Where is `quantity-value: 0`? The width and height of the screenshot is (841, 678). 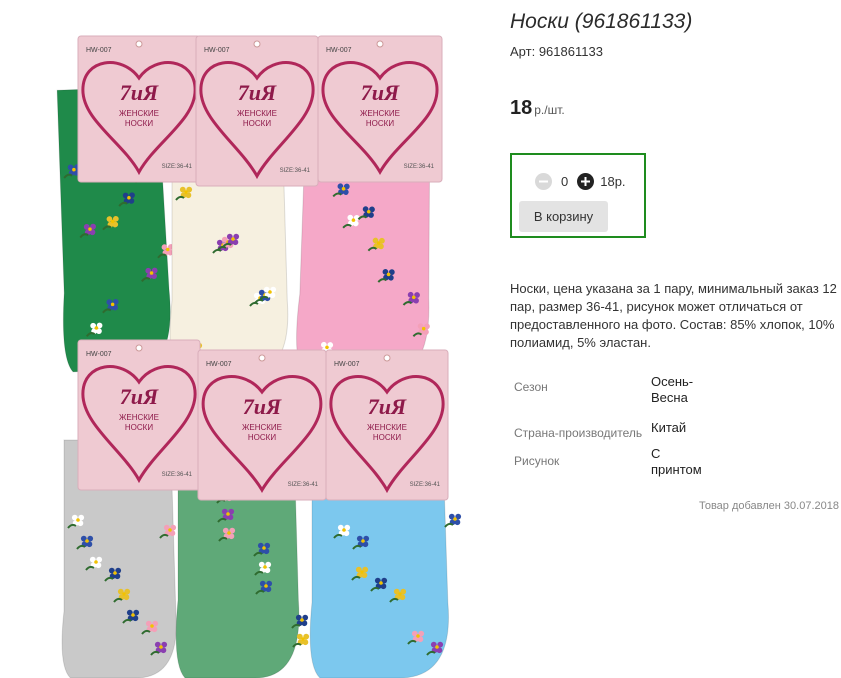 quantity-value: 0 is located at coordinates (564, 181).